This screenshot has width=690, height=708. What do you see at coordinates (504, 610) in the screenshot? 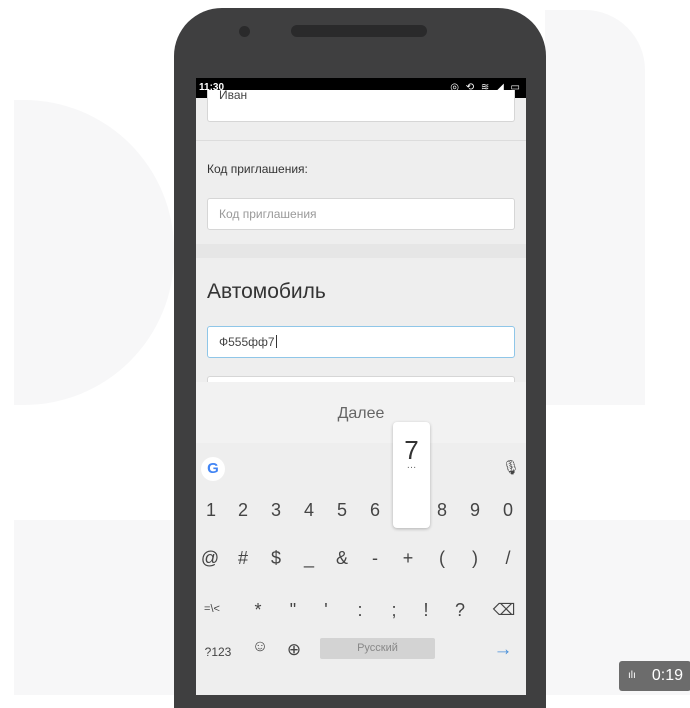
I see `backspace-icon: ⌫` at bounding box center [504, 610].